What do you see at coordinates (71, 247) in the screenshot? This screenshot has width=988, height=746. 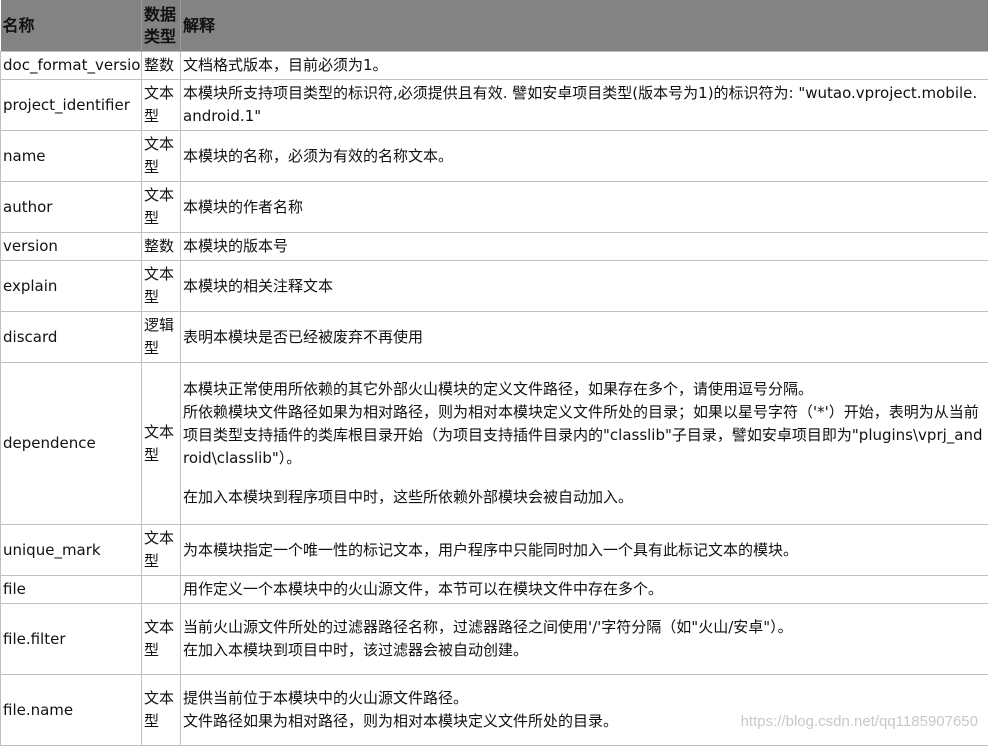 I see `field-name-cell: version` at bounding box center [71, 247].